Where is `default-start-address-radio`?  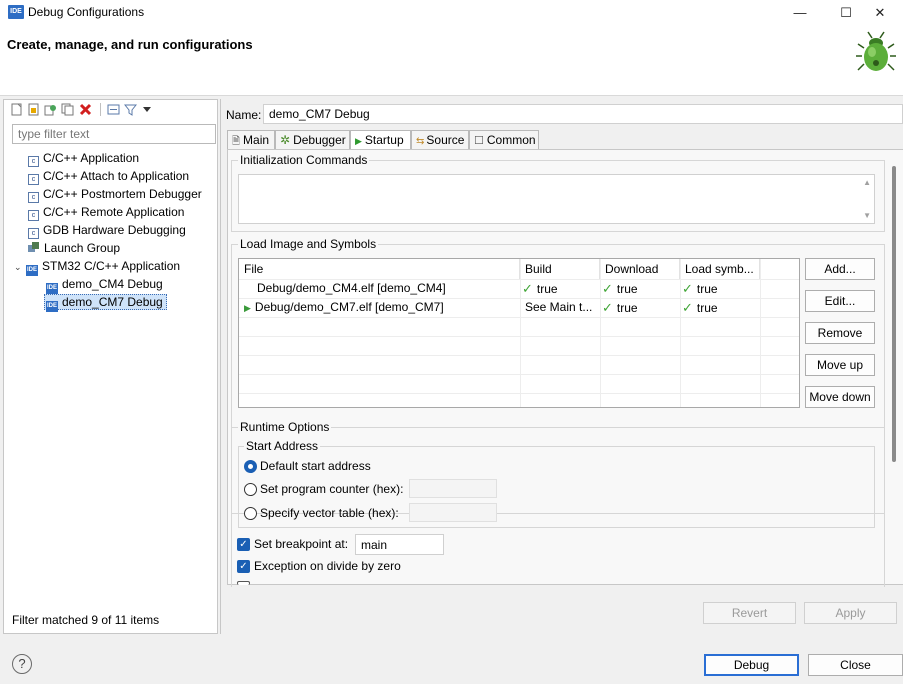 default-start-address-radio is located at coordinates (250, 466).